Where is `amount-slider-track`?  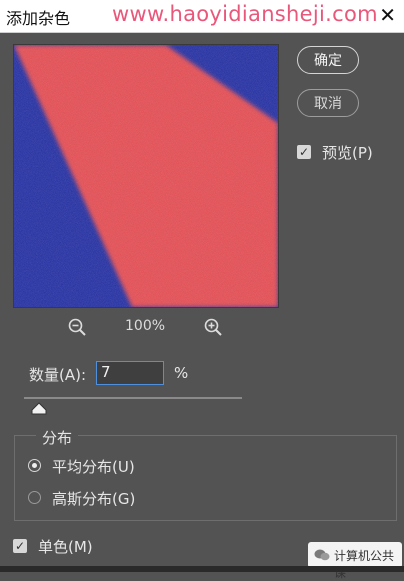 amount-slider-track is located at coordinates (133, 398).